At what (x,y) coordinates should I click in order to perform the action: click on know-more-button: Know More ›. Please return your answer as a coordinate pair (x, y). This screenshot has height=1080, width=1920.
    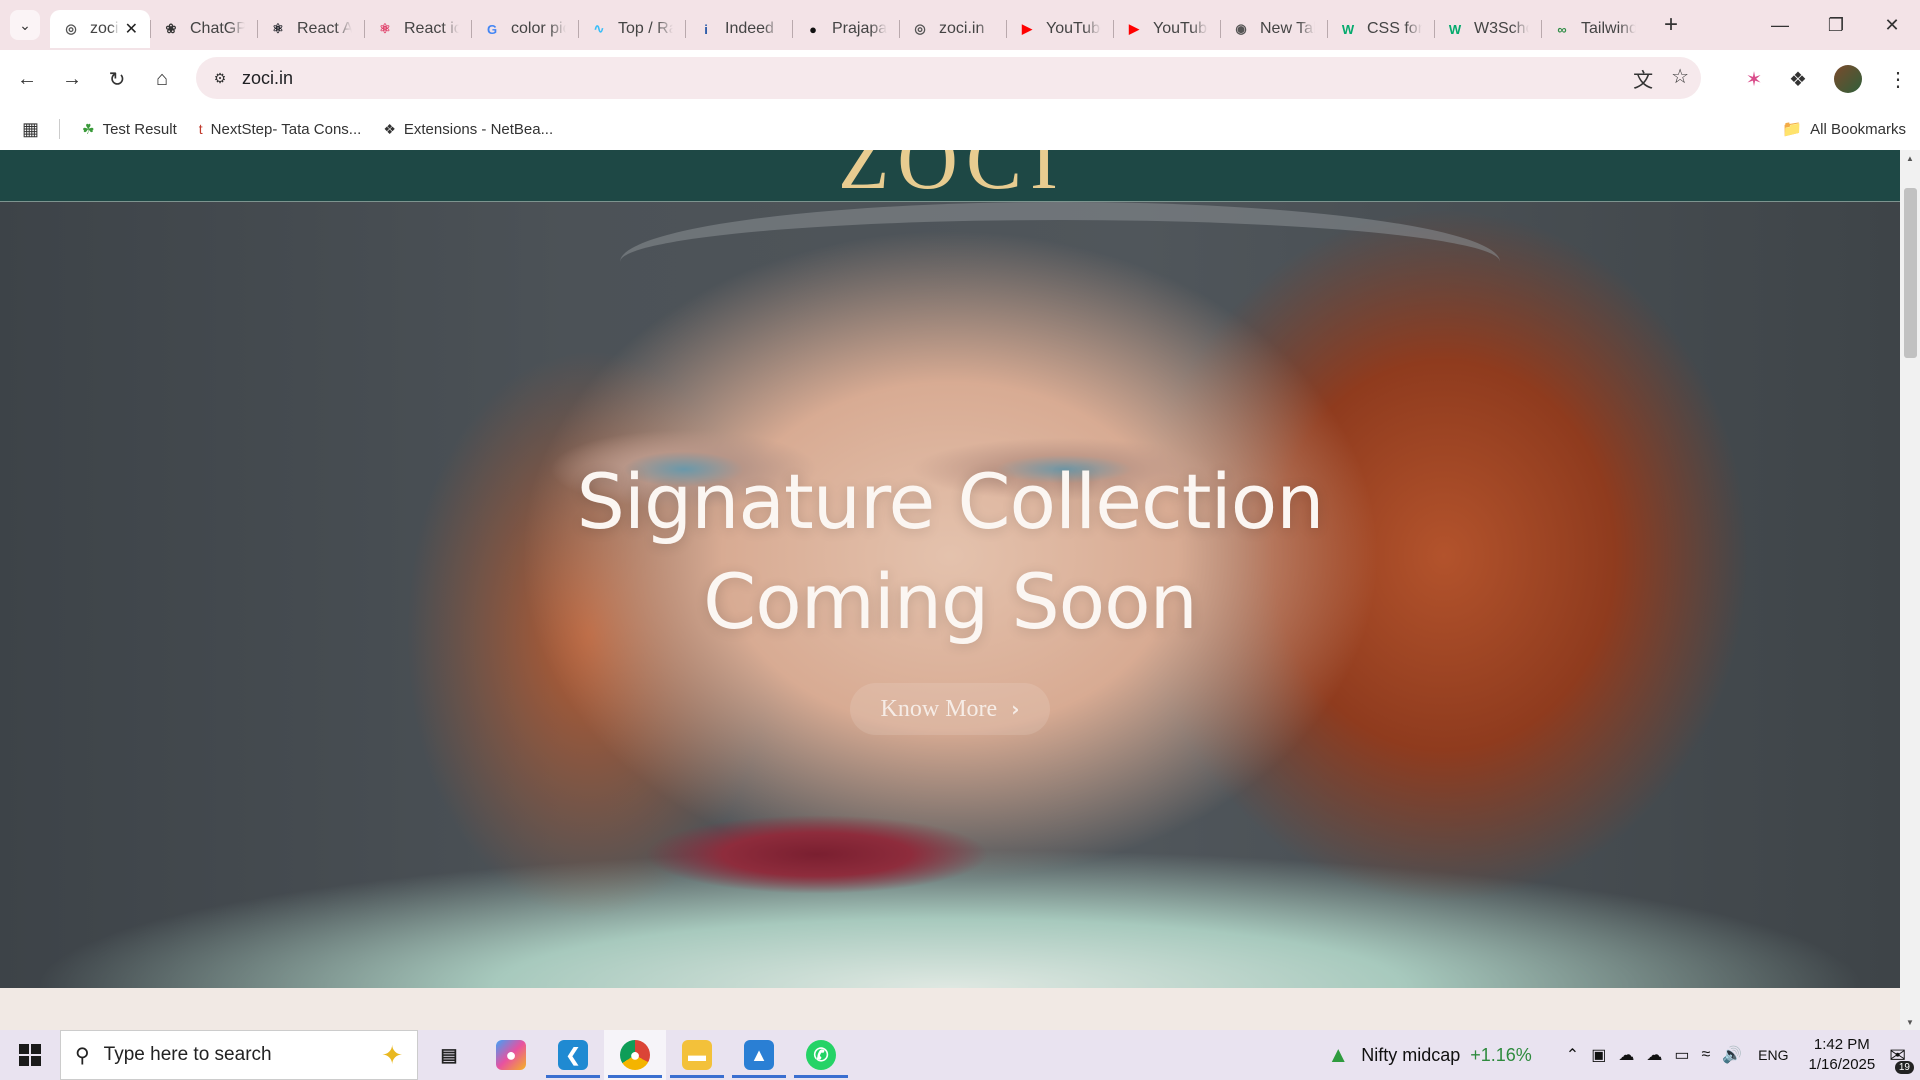
    Looking at the image, I should click on (950, 709).